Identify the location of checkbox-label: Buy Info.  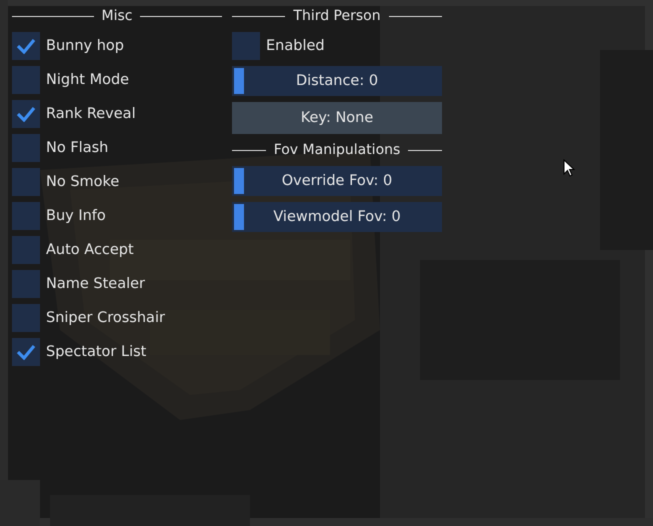
(76, 216).